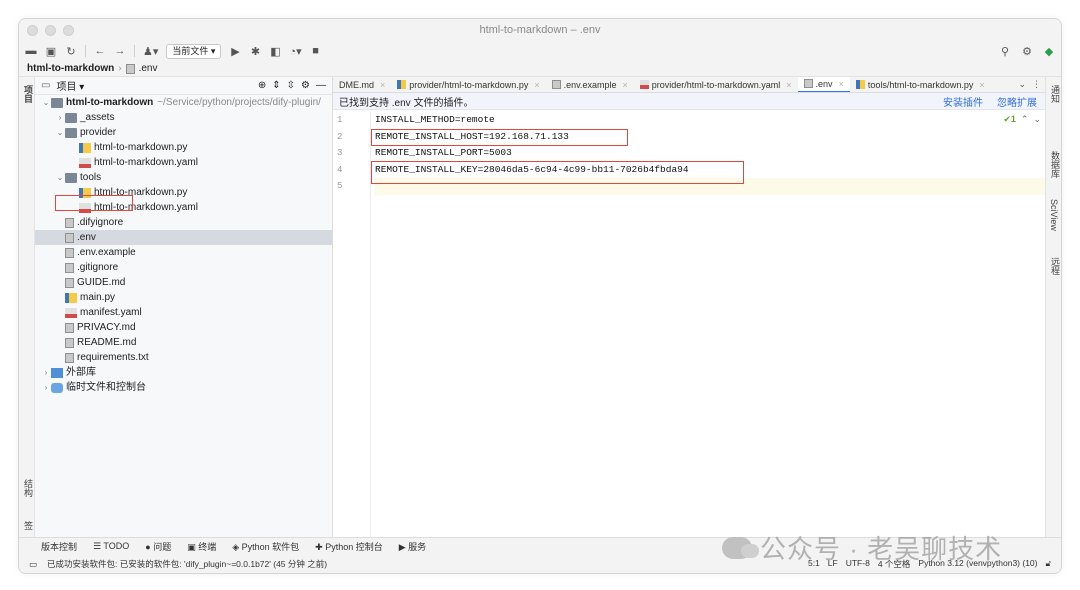 The height and width of the screenshot is (590, 1080). I want to click on bottom-tool-button: ▣ 终端, so click(201, 546).